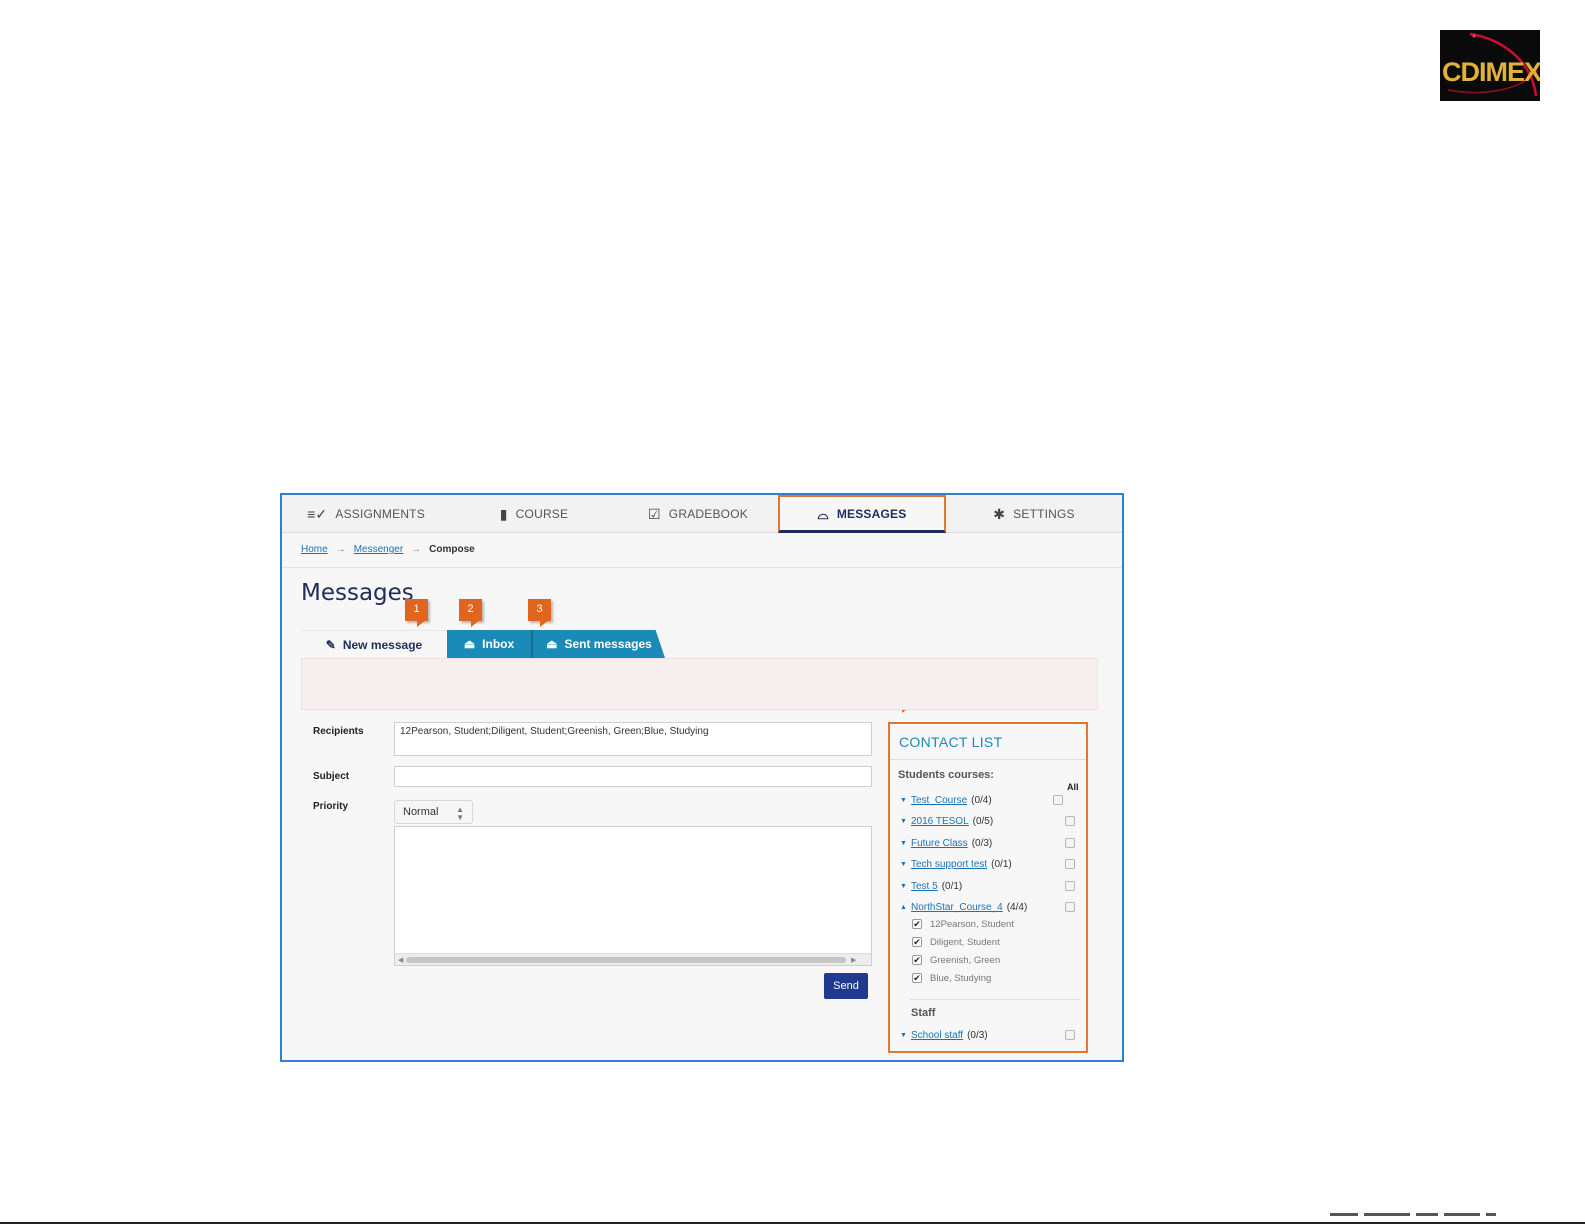  I want to click on member-row: ✔ Diligent, Student, so click(956, 942).